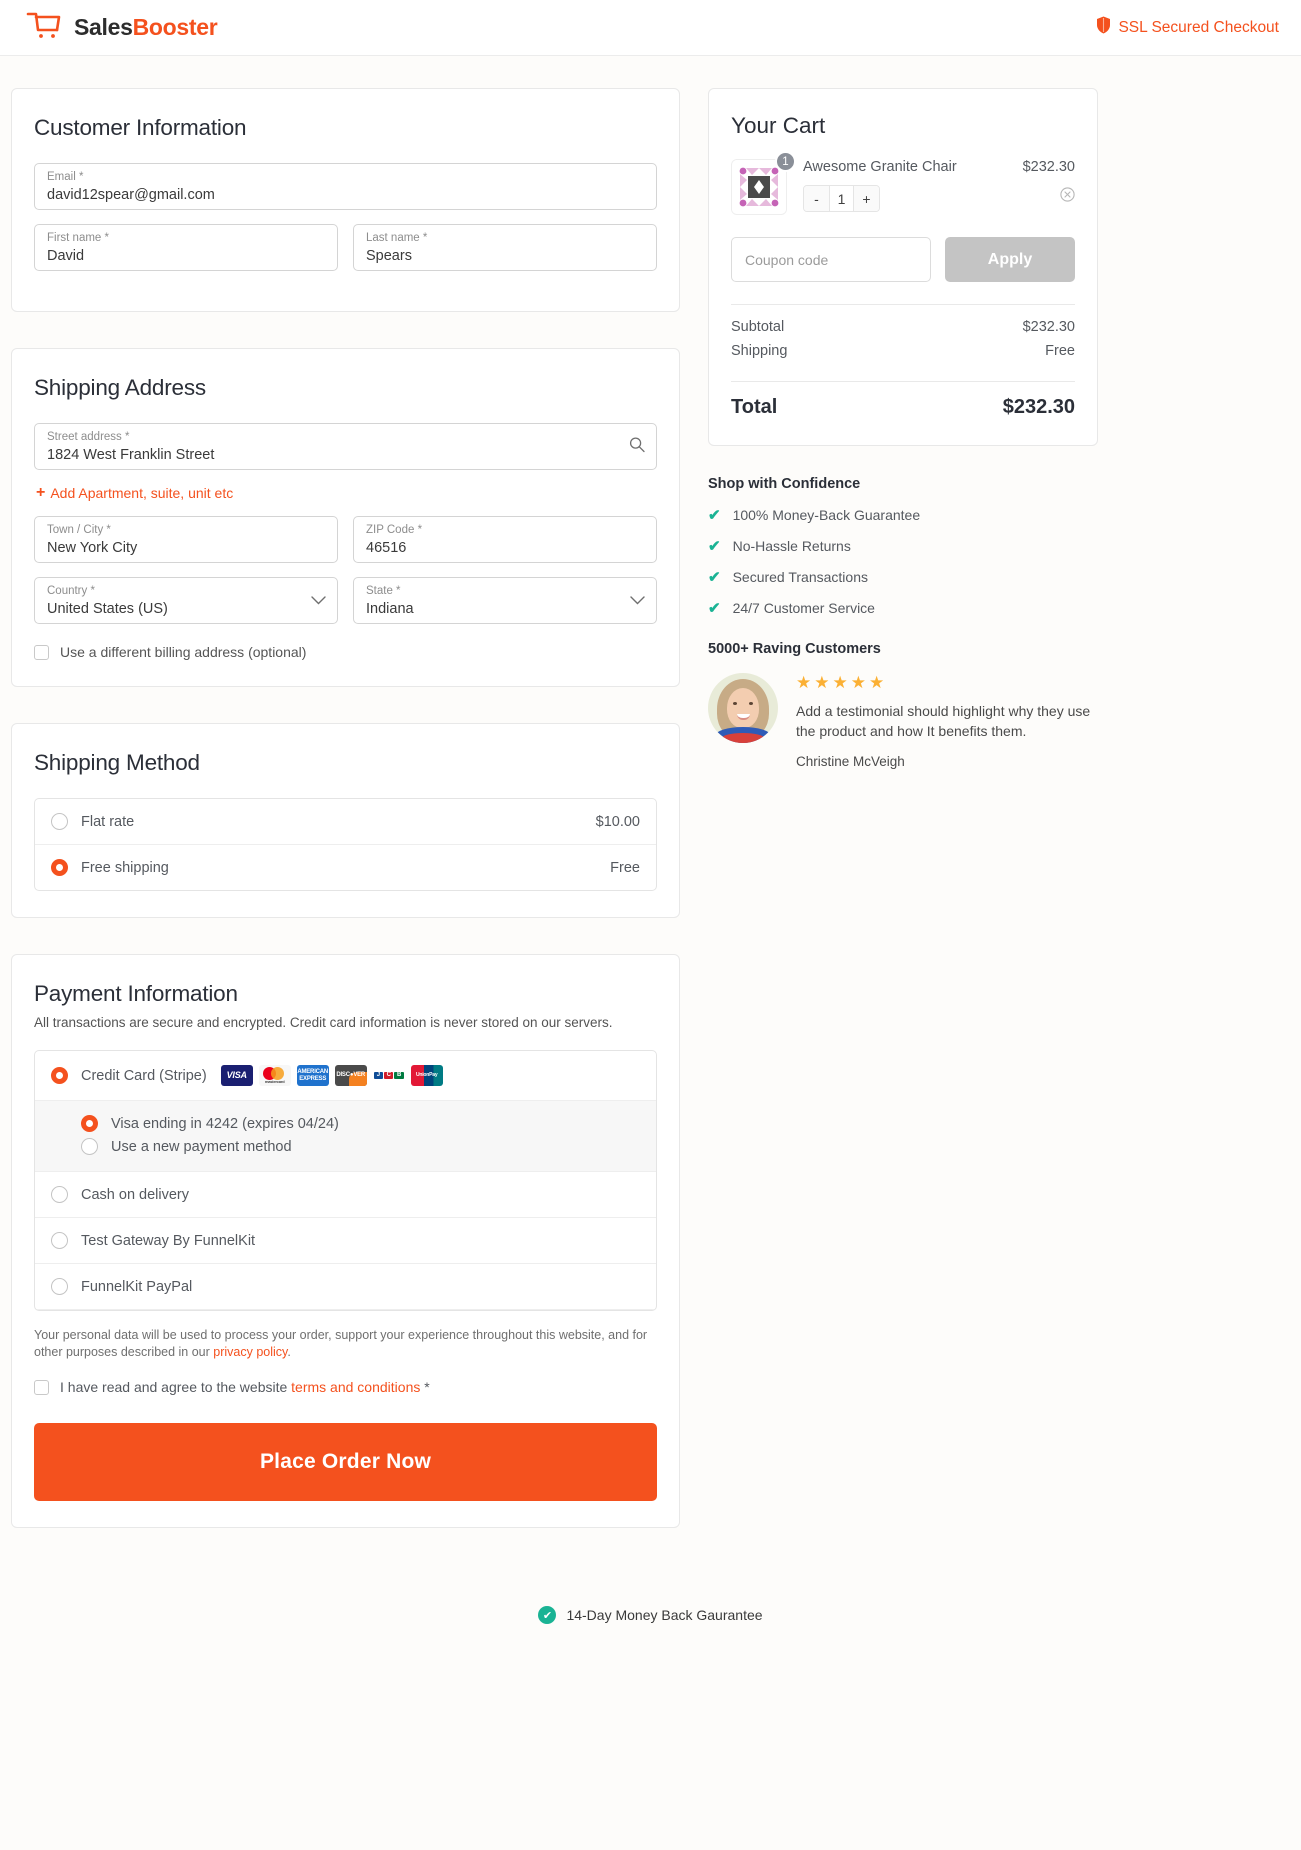 The image size is (1301, 1850). I want to click on trust-item-label: Secured Transactions, so click(800, 577).